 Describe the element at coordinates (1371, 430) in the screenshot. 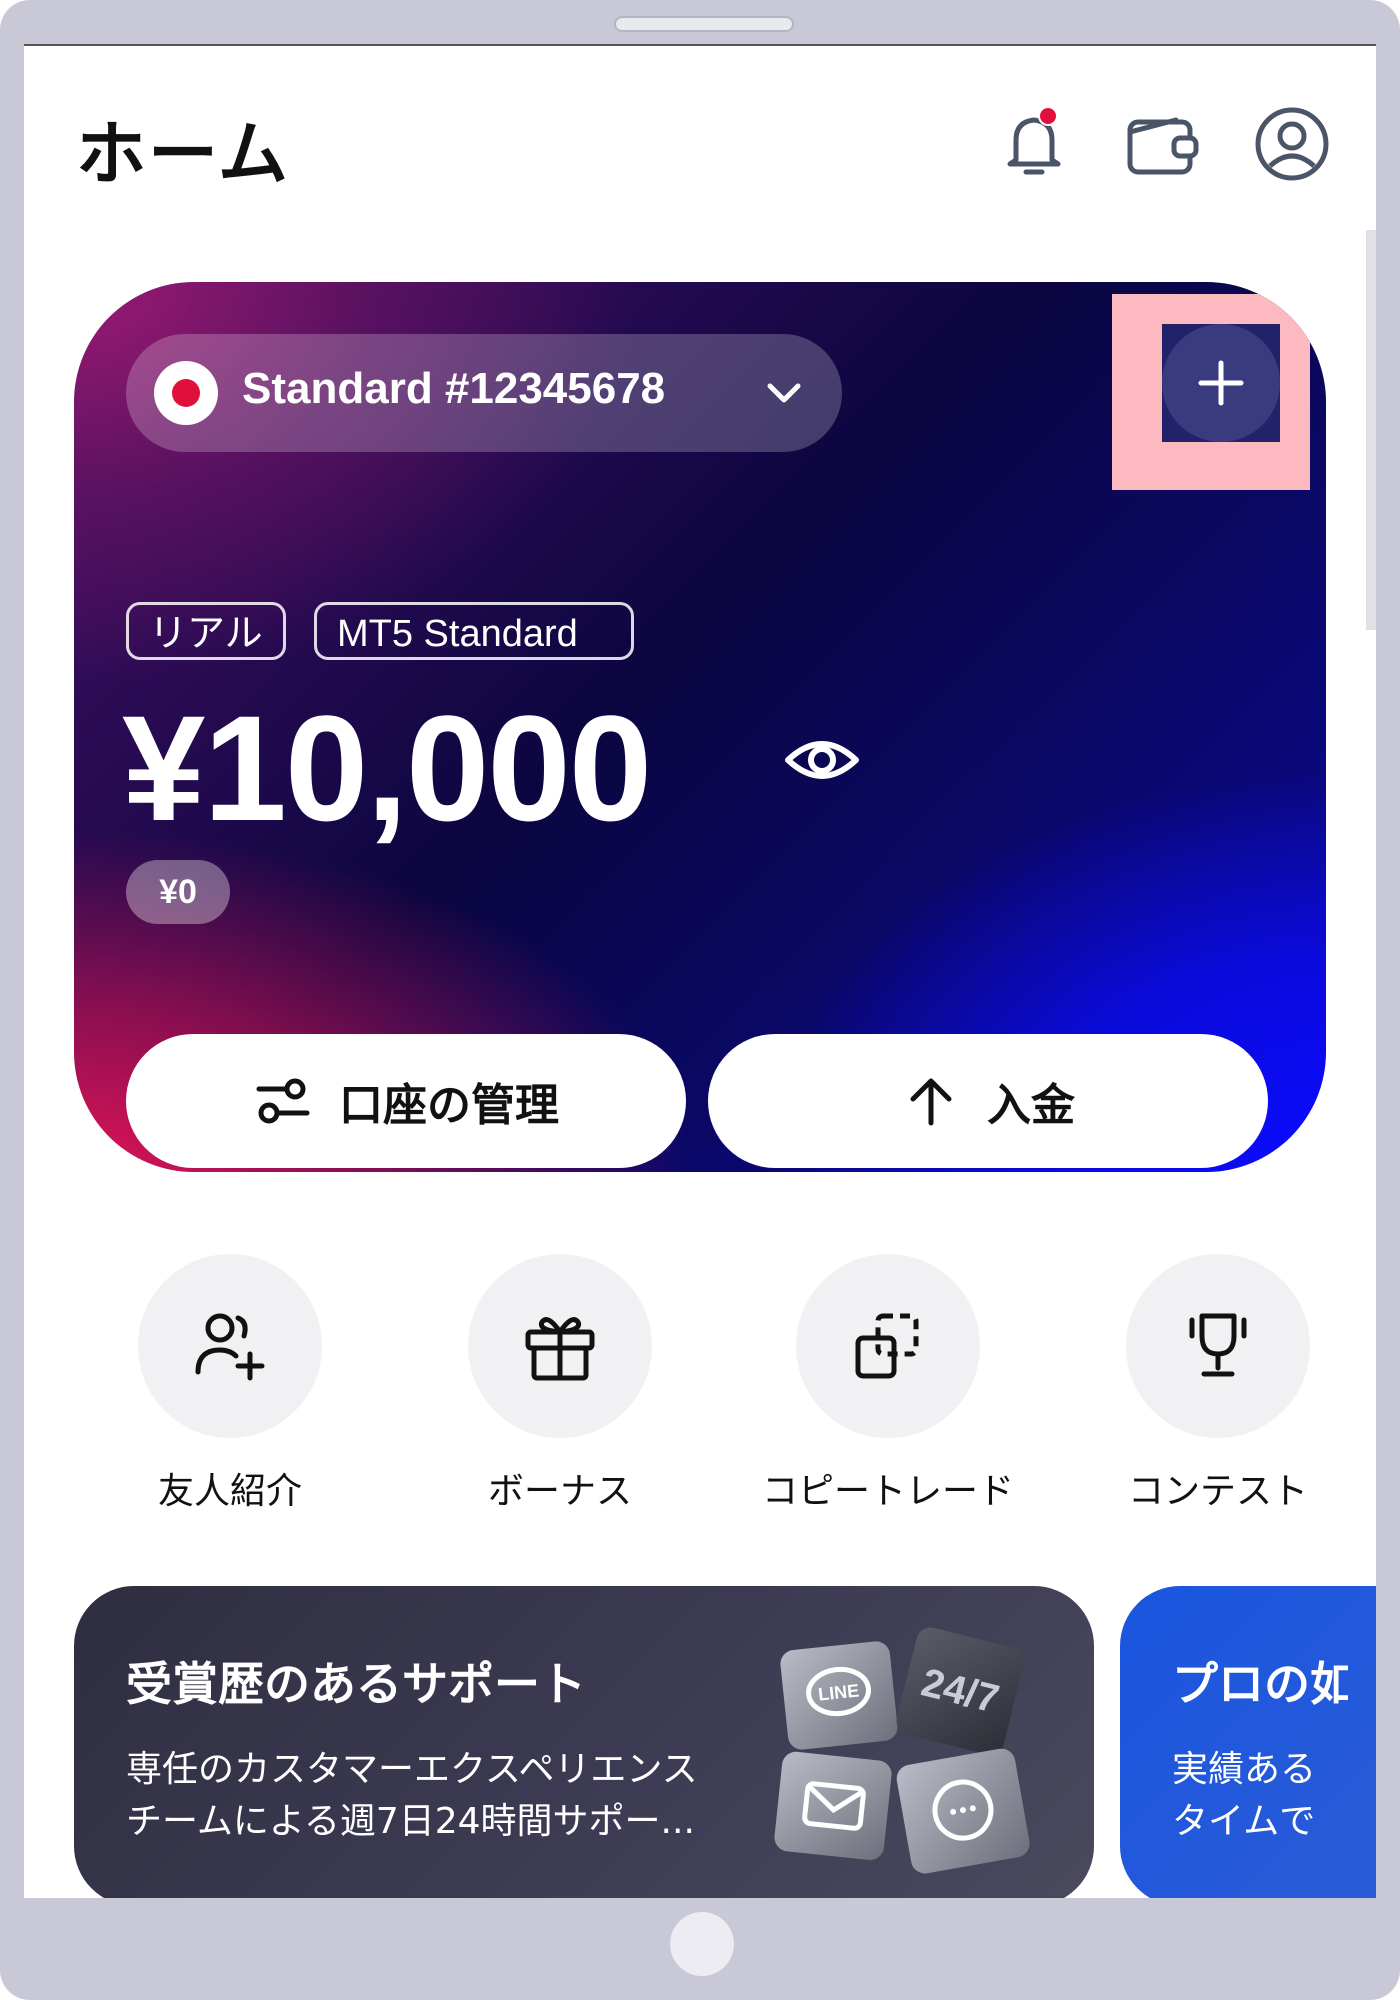

I see `scrollbar` at that location.